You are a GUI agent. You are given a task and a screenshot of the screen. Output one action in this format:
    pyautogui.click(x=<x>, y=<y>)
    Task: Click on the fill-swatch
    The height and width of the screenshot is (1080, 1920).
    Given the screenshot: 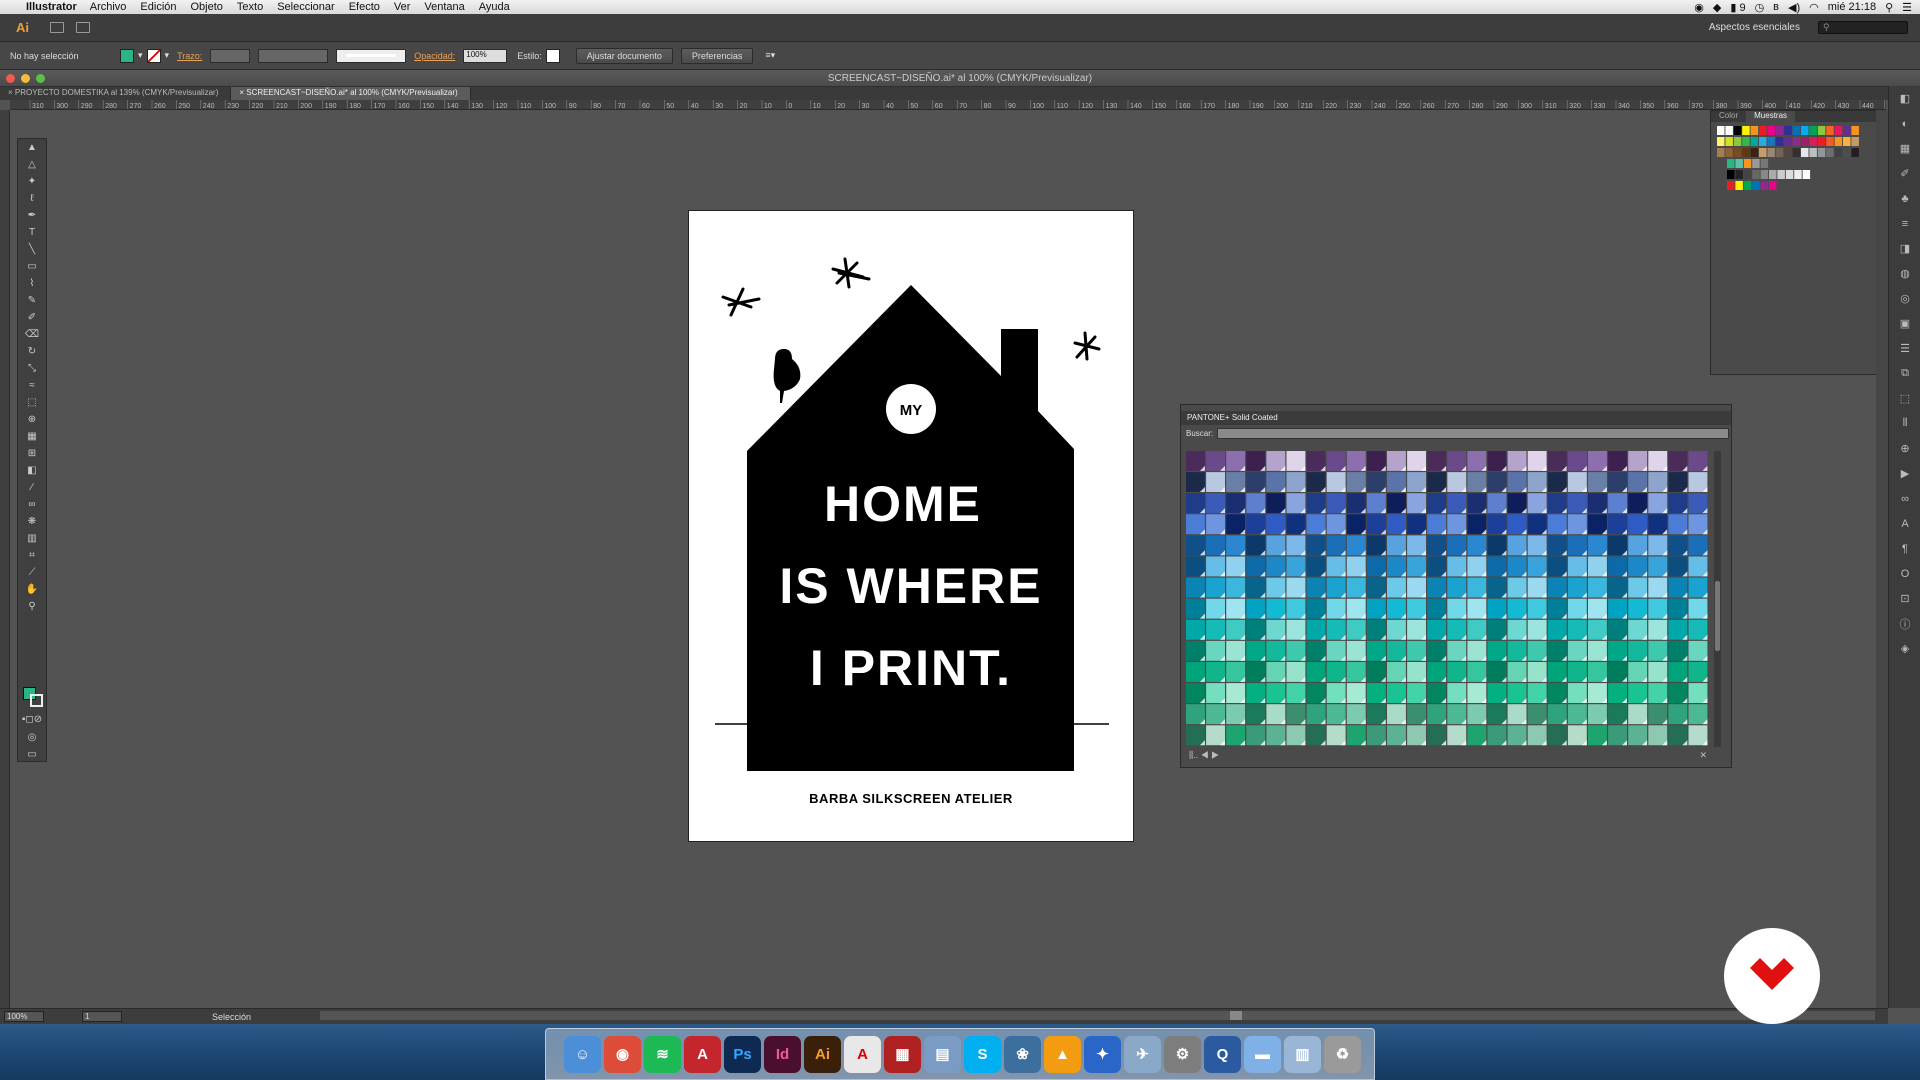 What is the action you would take?
    pyautogui.click(x=127, y=55)
    